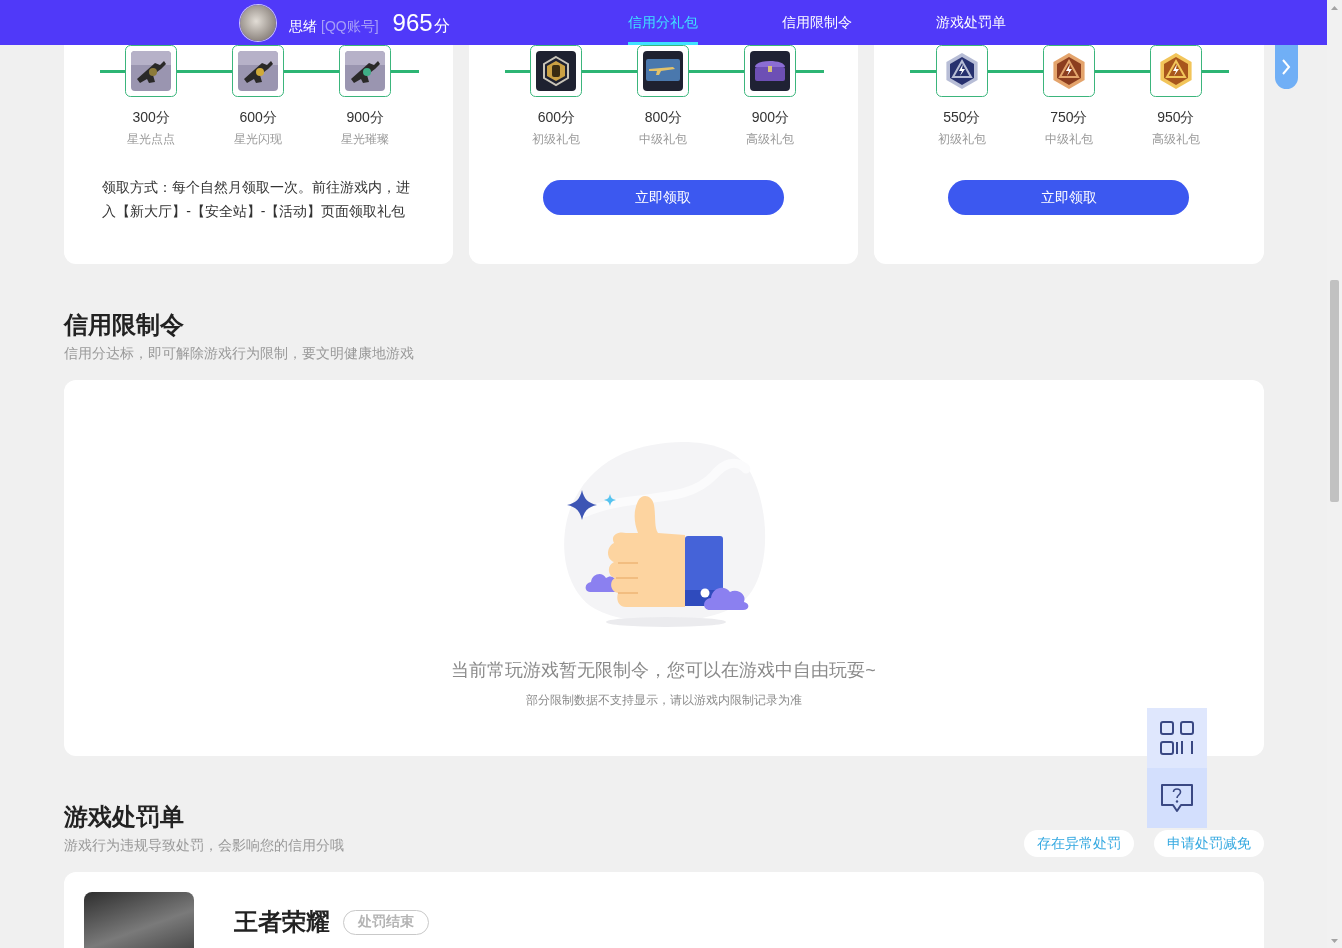 The image size is (1342, 948). I want to click on game-title: 王者荣耀, so click(281, 922).